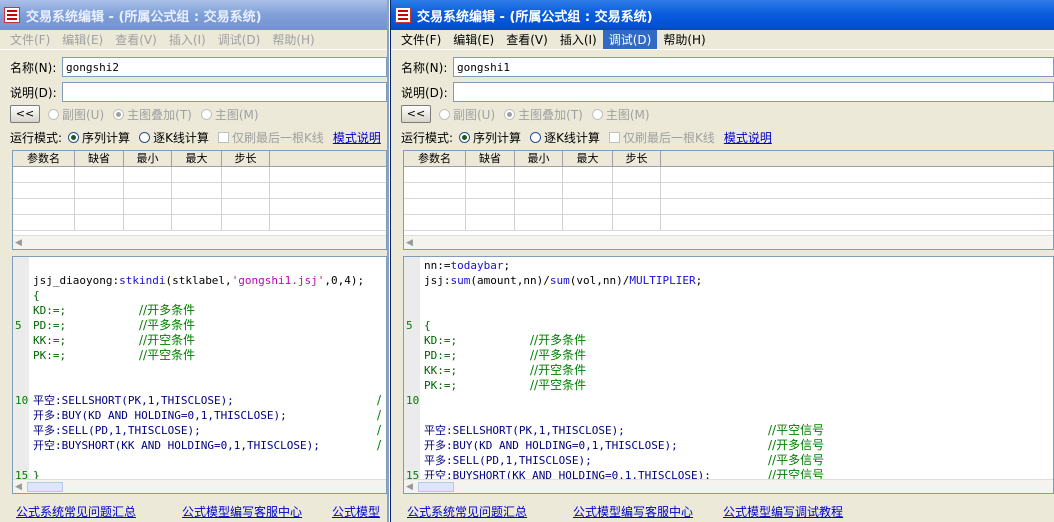 The width and height of the screenshot is (1054, 522). What do you see at coordinates (783, 511) in the screenshot?
I see `link-tutorial: 公式模型编写调试教程` at bounding box center [783, 511].